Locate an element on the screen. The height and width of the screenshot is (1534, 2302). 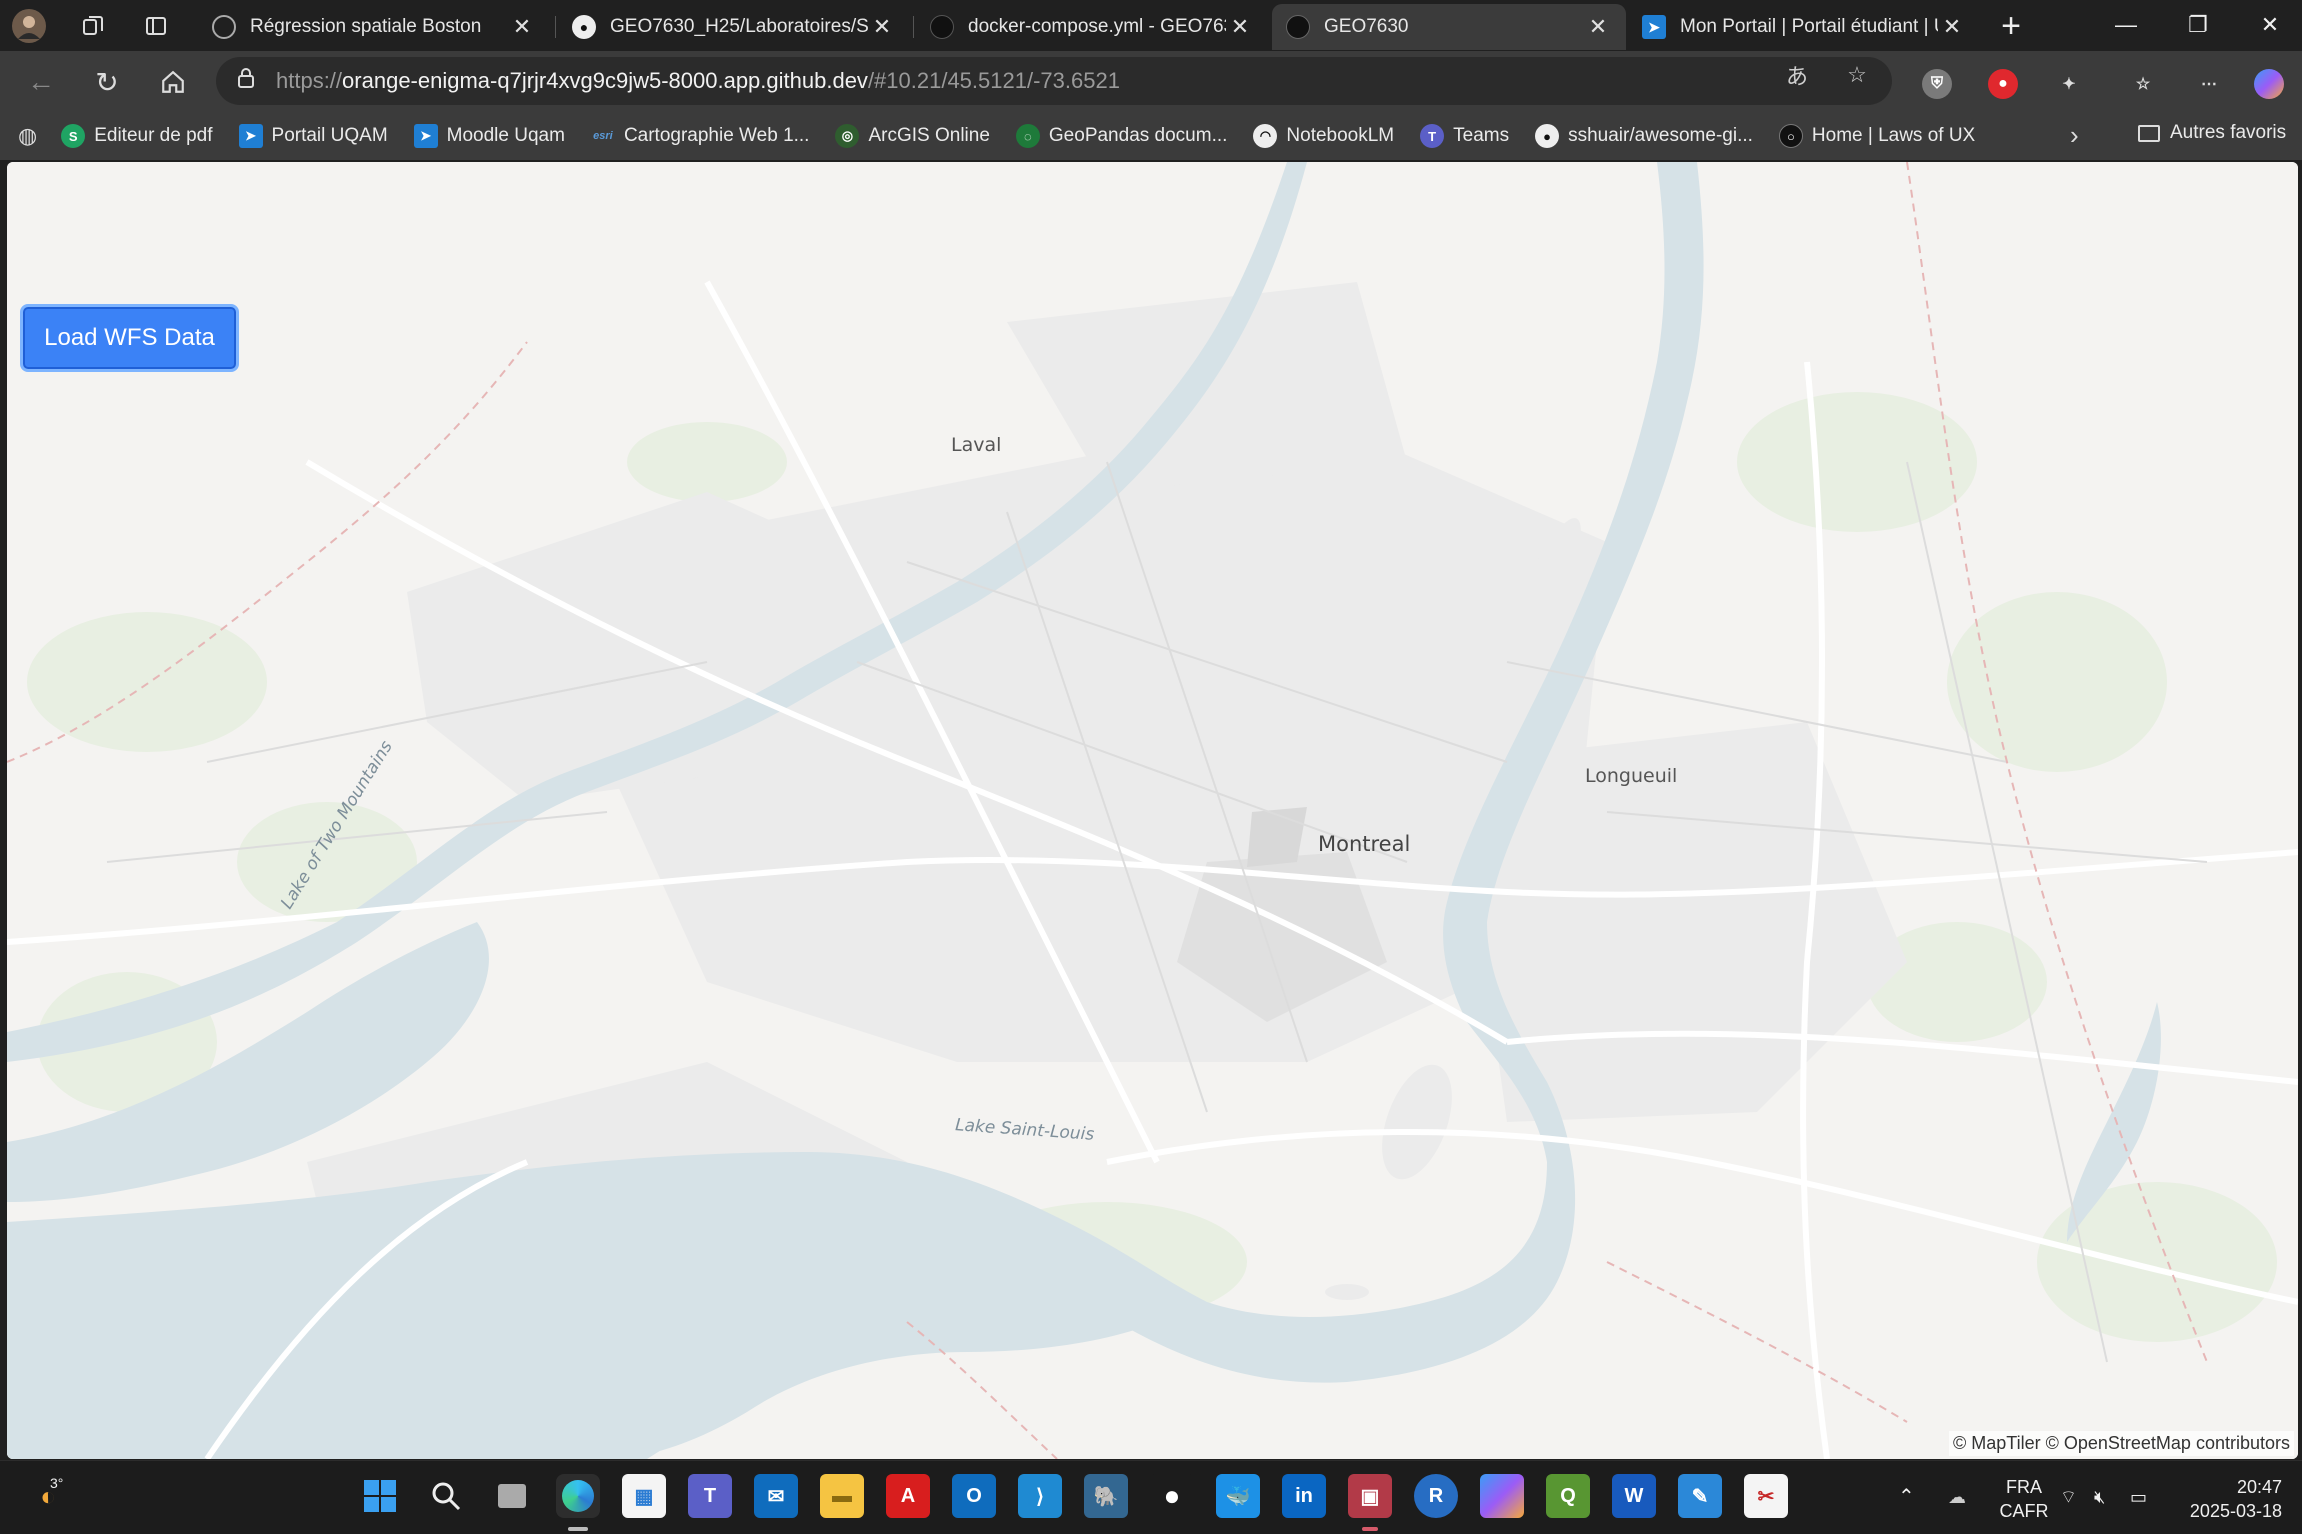
vertical-tabs-icon is located at coordinates (156, 26).